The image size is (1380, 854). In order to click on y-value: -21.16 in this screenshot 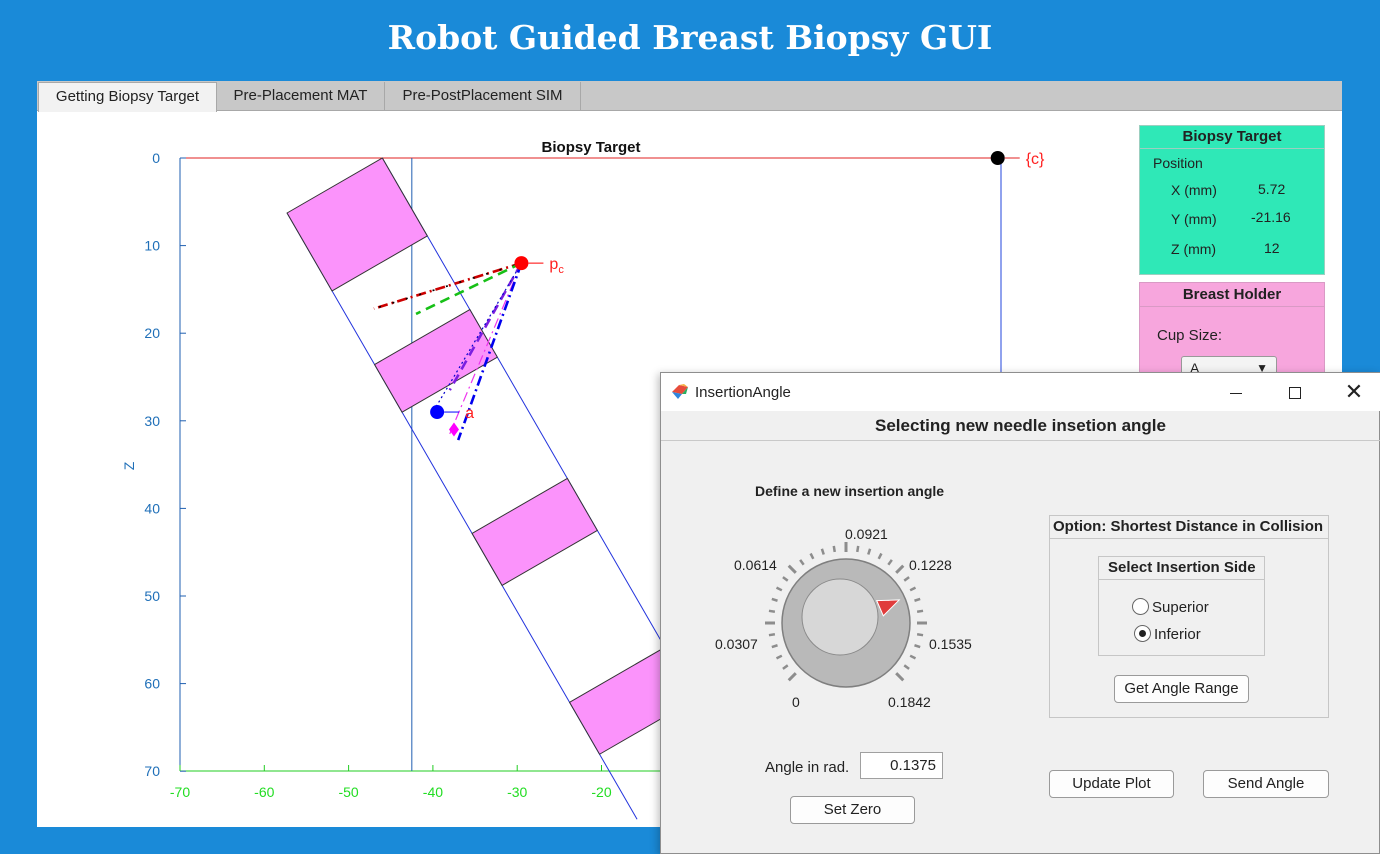, I will do `click(1271, 217)`.